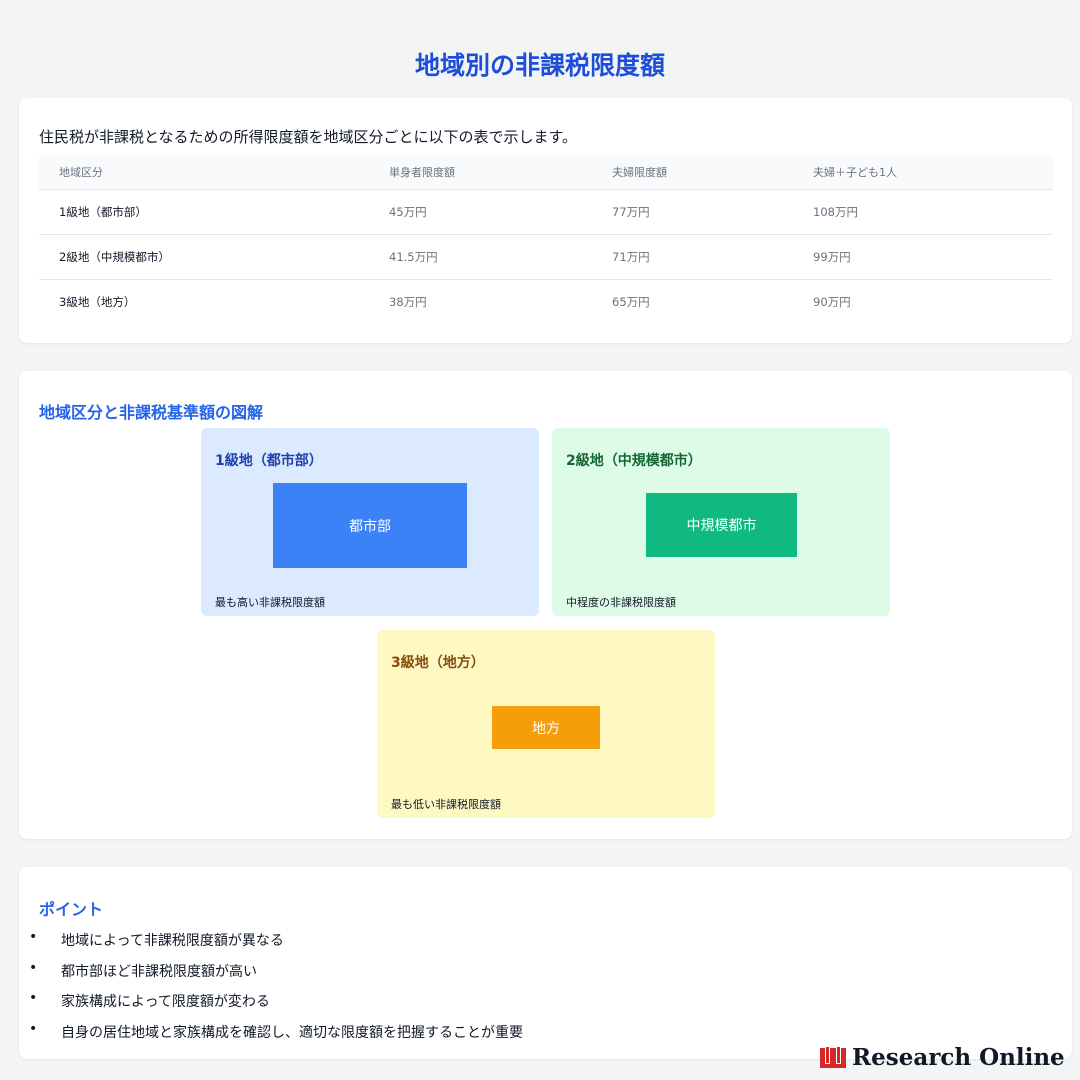  Describe the element at coordinates (269, 461) in the screenshot. I see `zone-title: 1級地（都市部）` at that location.